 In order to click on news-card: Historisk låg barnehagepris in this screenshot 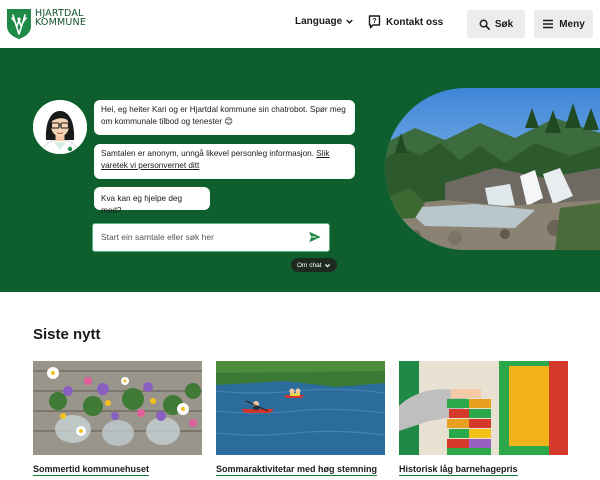, I will do `click(483, 419)`.